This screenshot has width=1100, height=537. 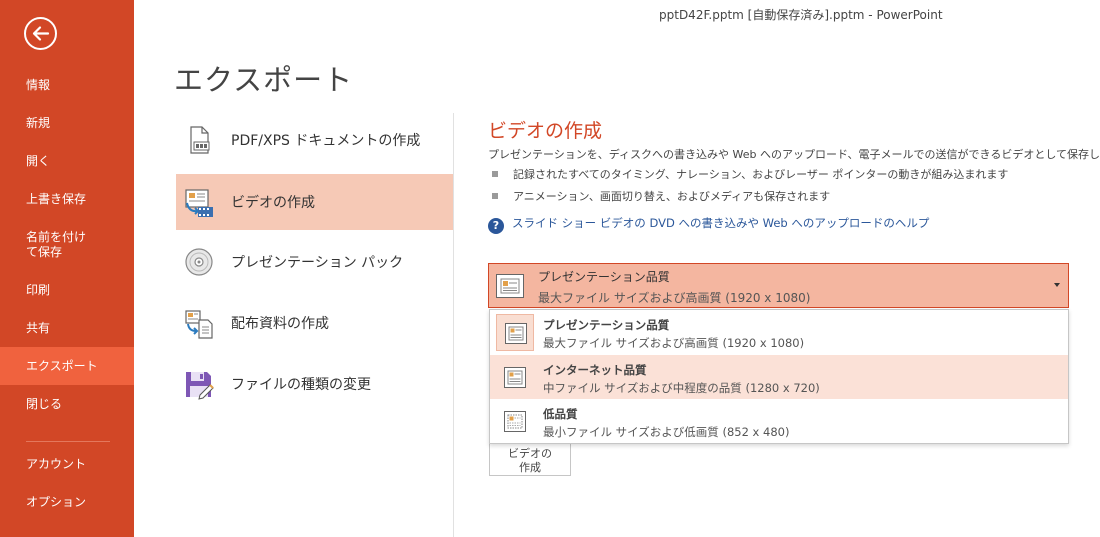 I want to click on export-option-package: プレゼンテーション パック, so click(x=314, y=262).